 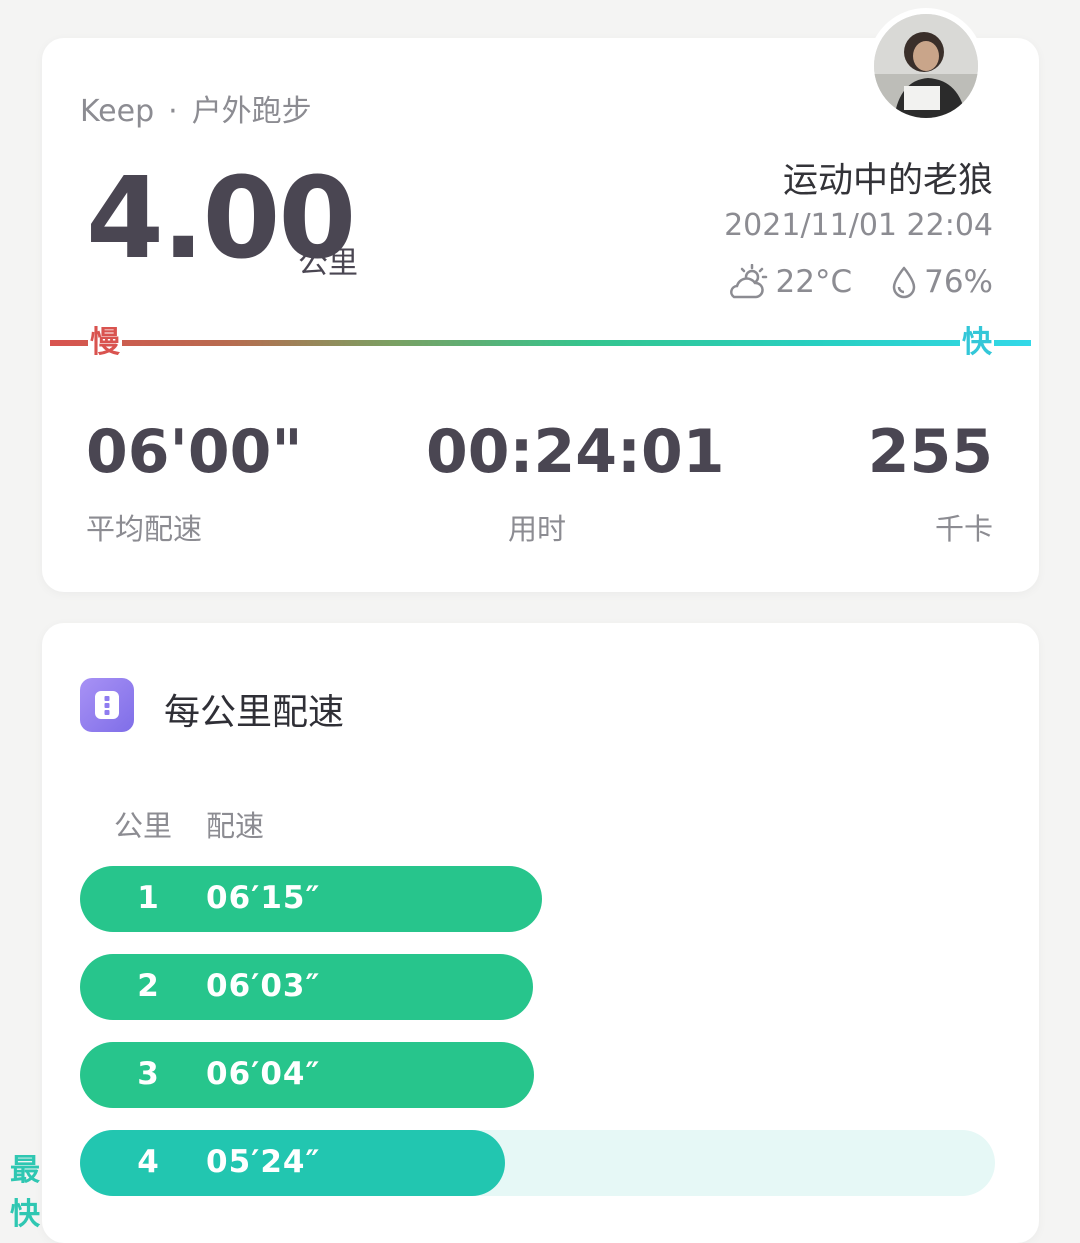 I want to click on row-pace: 06′15″, so click(x=263, y=898).